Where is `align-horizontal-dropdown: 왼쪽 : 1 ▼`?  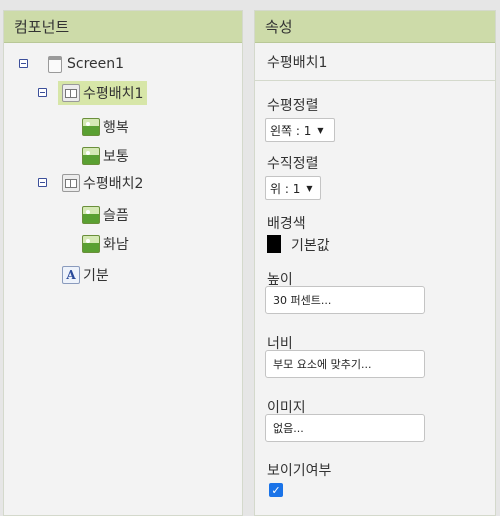 align-horizontal-dropdown: 왼쪽 : 1 ▼ is located at coordinates (300, 130).